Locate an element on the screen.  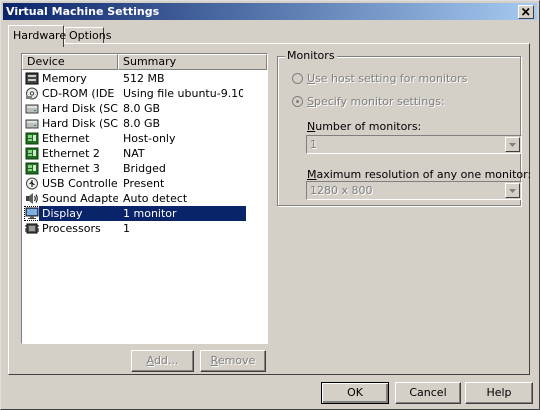
speaker-icon is located at coordinates (32, 198).